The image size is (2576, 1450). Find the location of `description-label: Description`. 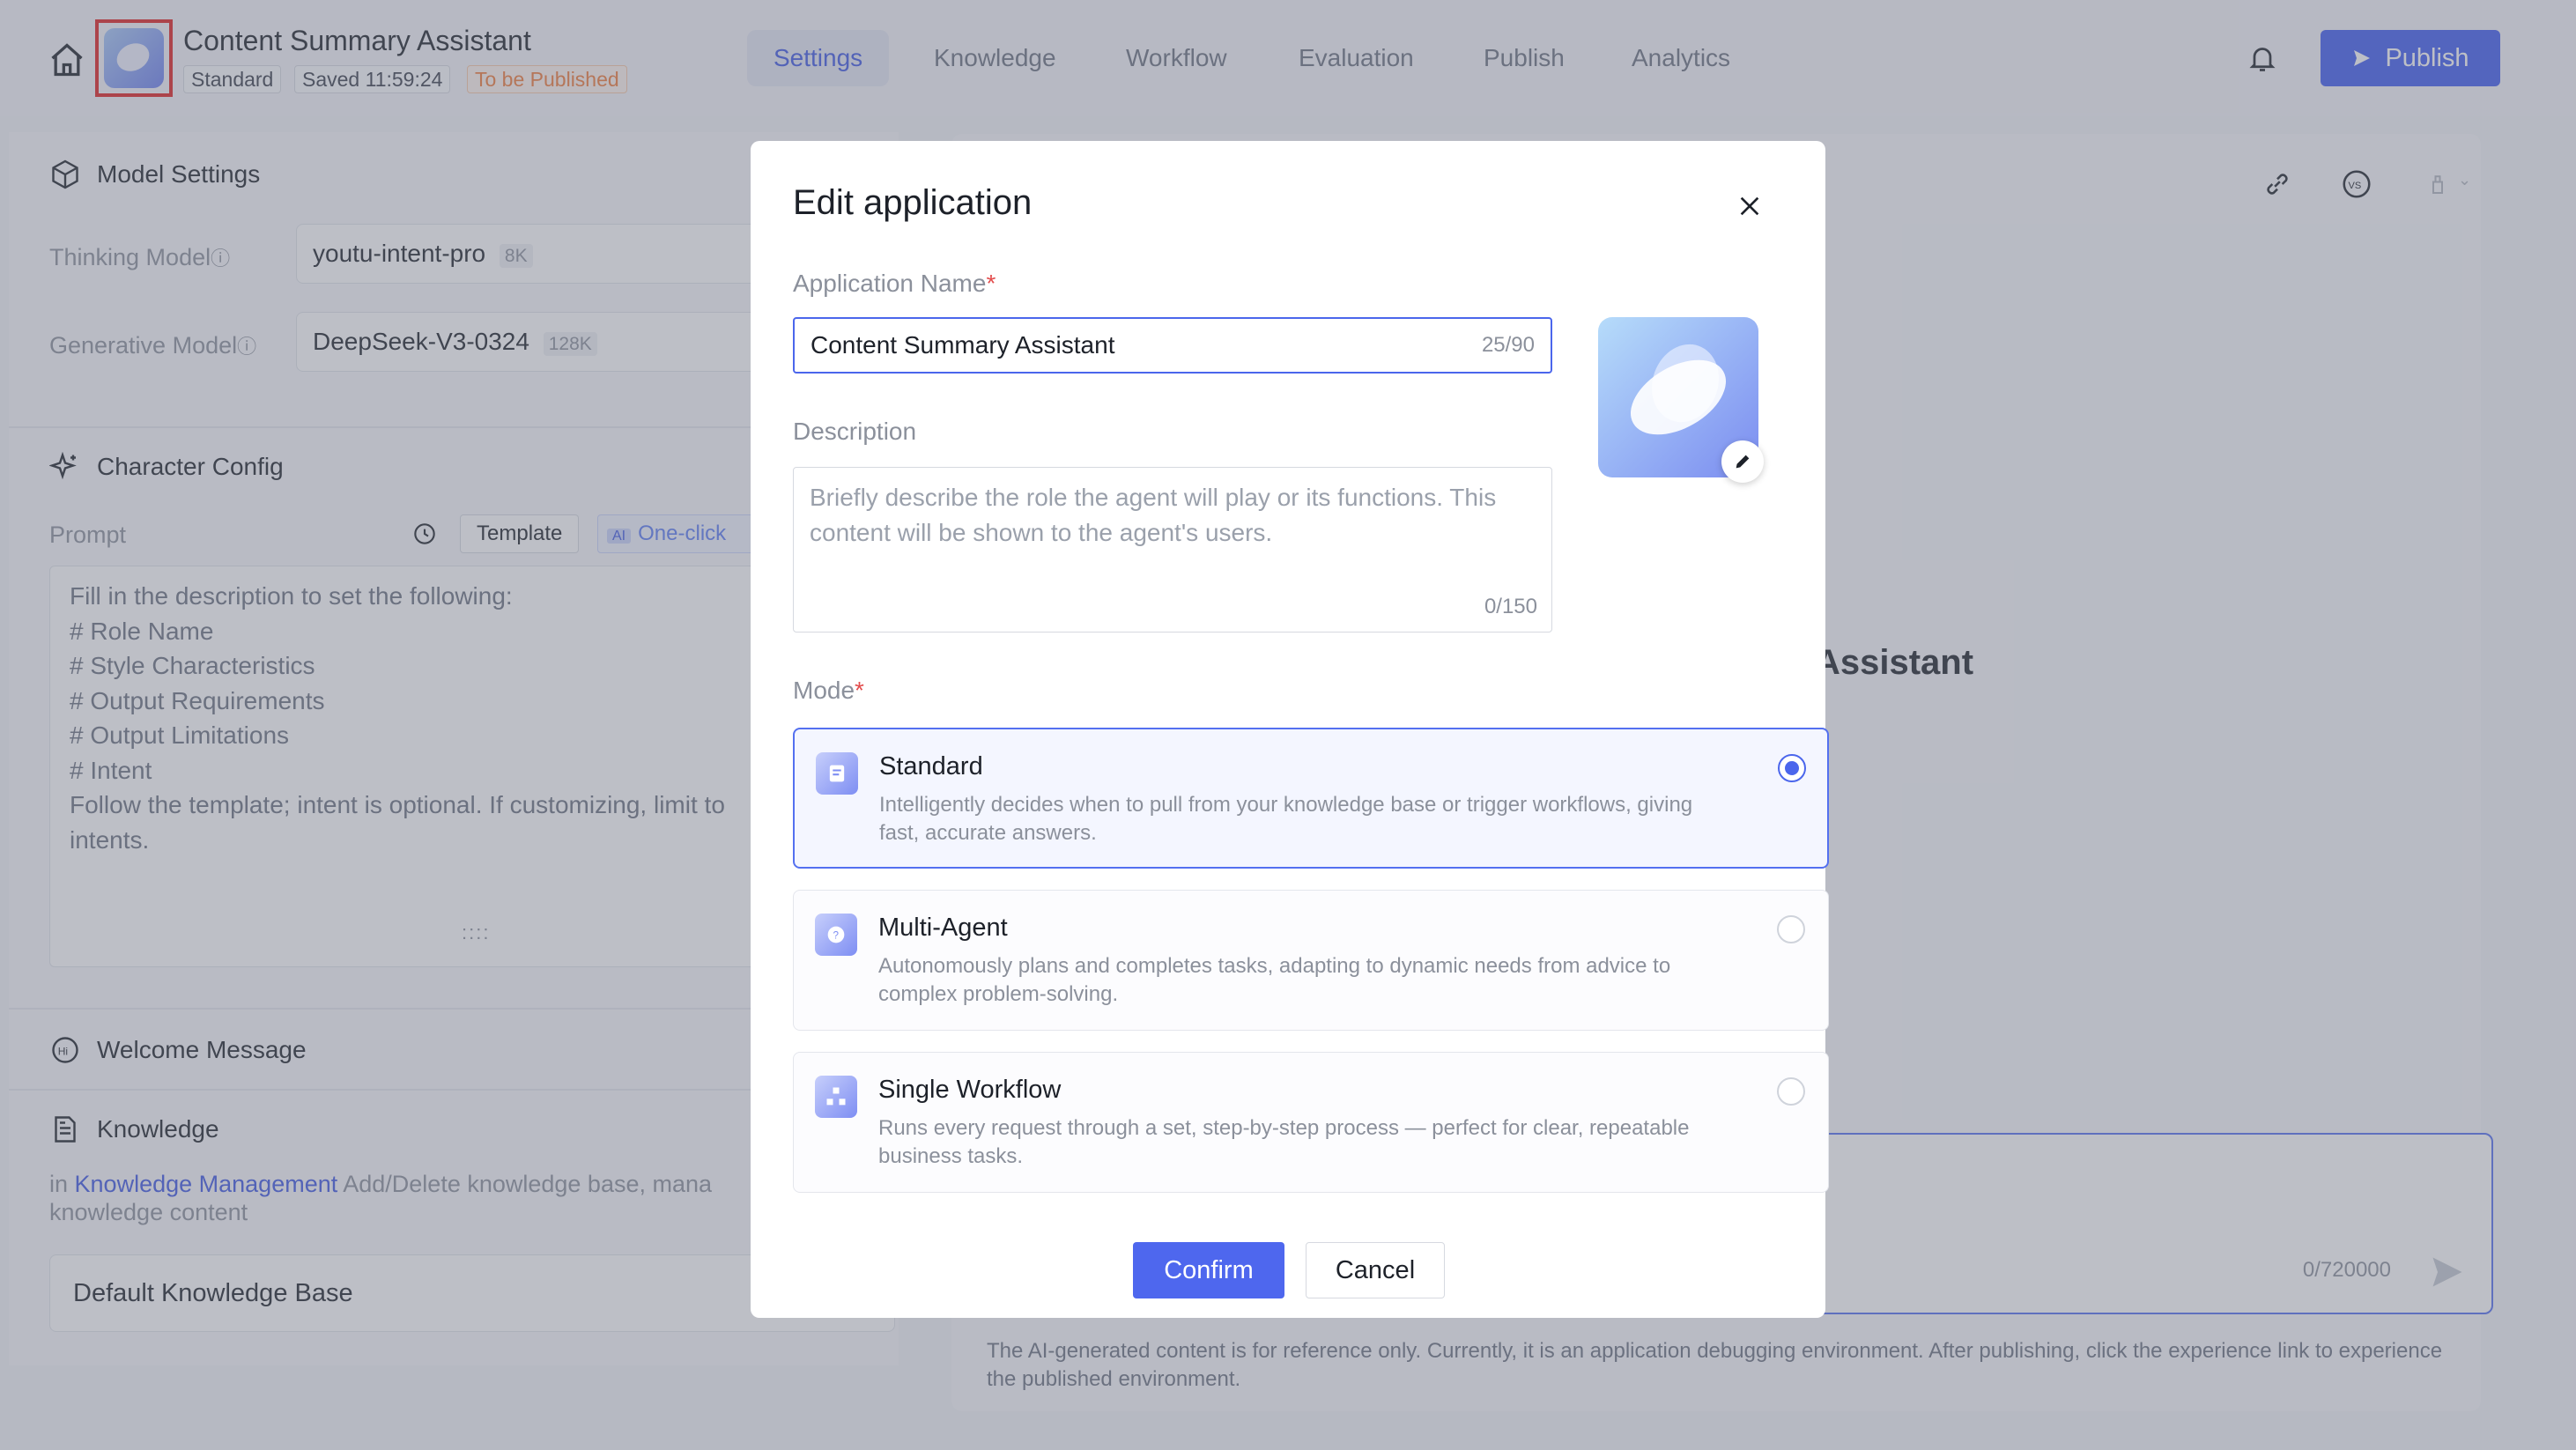

description-label: Description is located at coordinates (855, 431).